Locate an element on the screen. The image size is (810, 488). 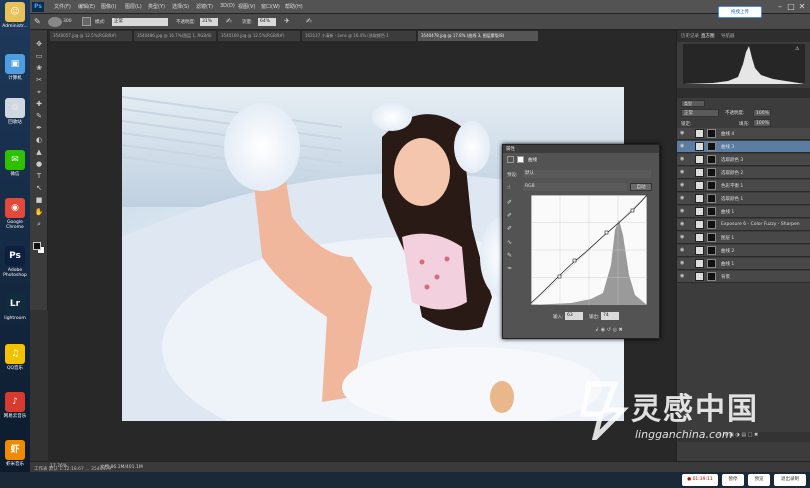
layer-row: ◉ 选取颜色 2 is located at coordinates (743, 173).